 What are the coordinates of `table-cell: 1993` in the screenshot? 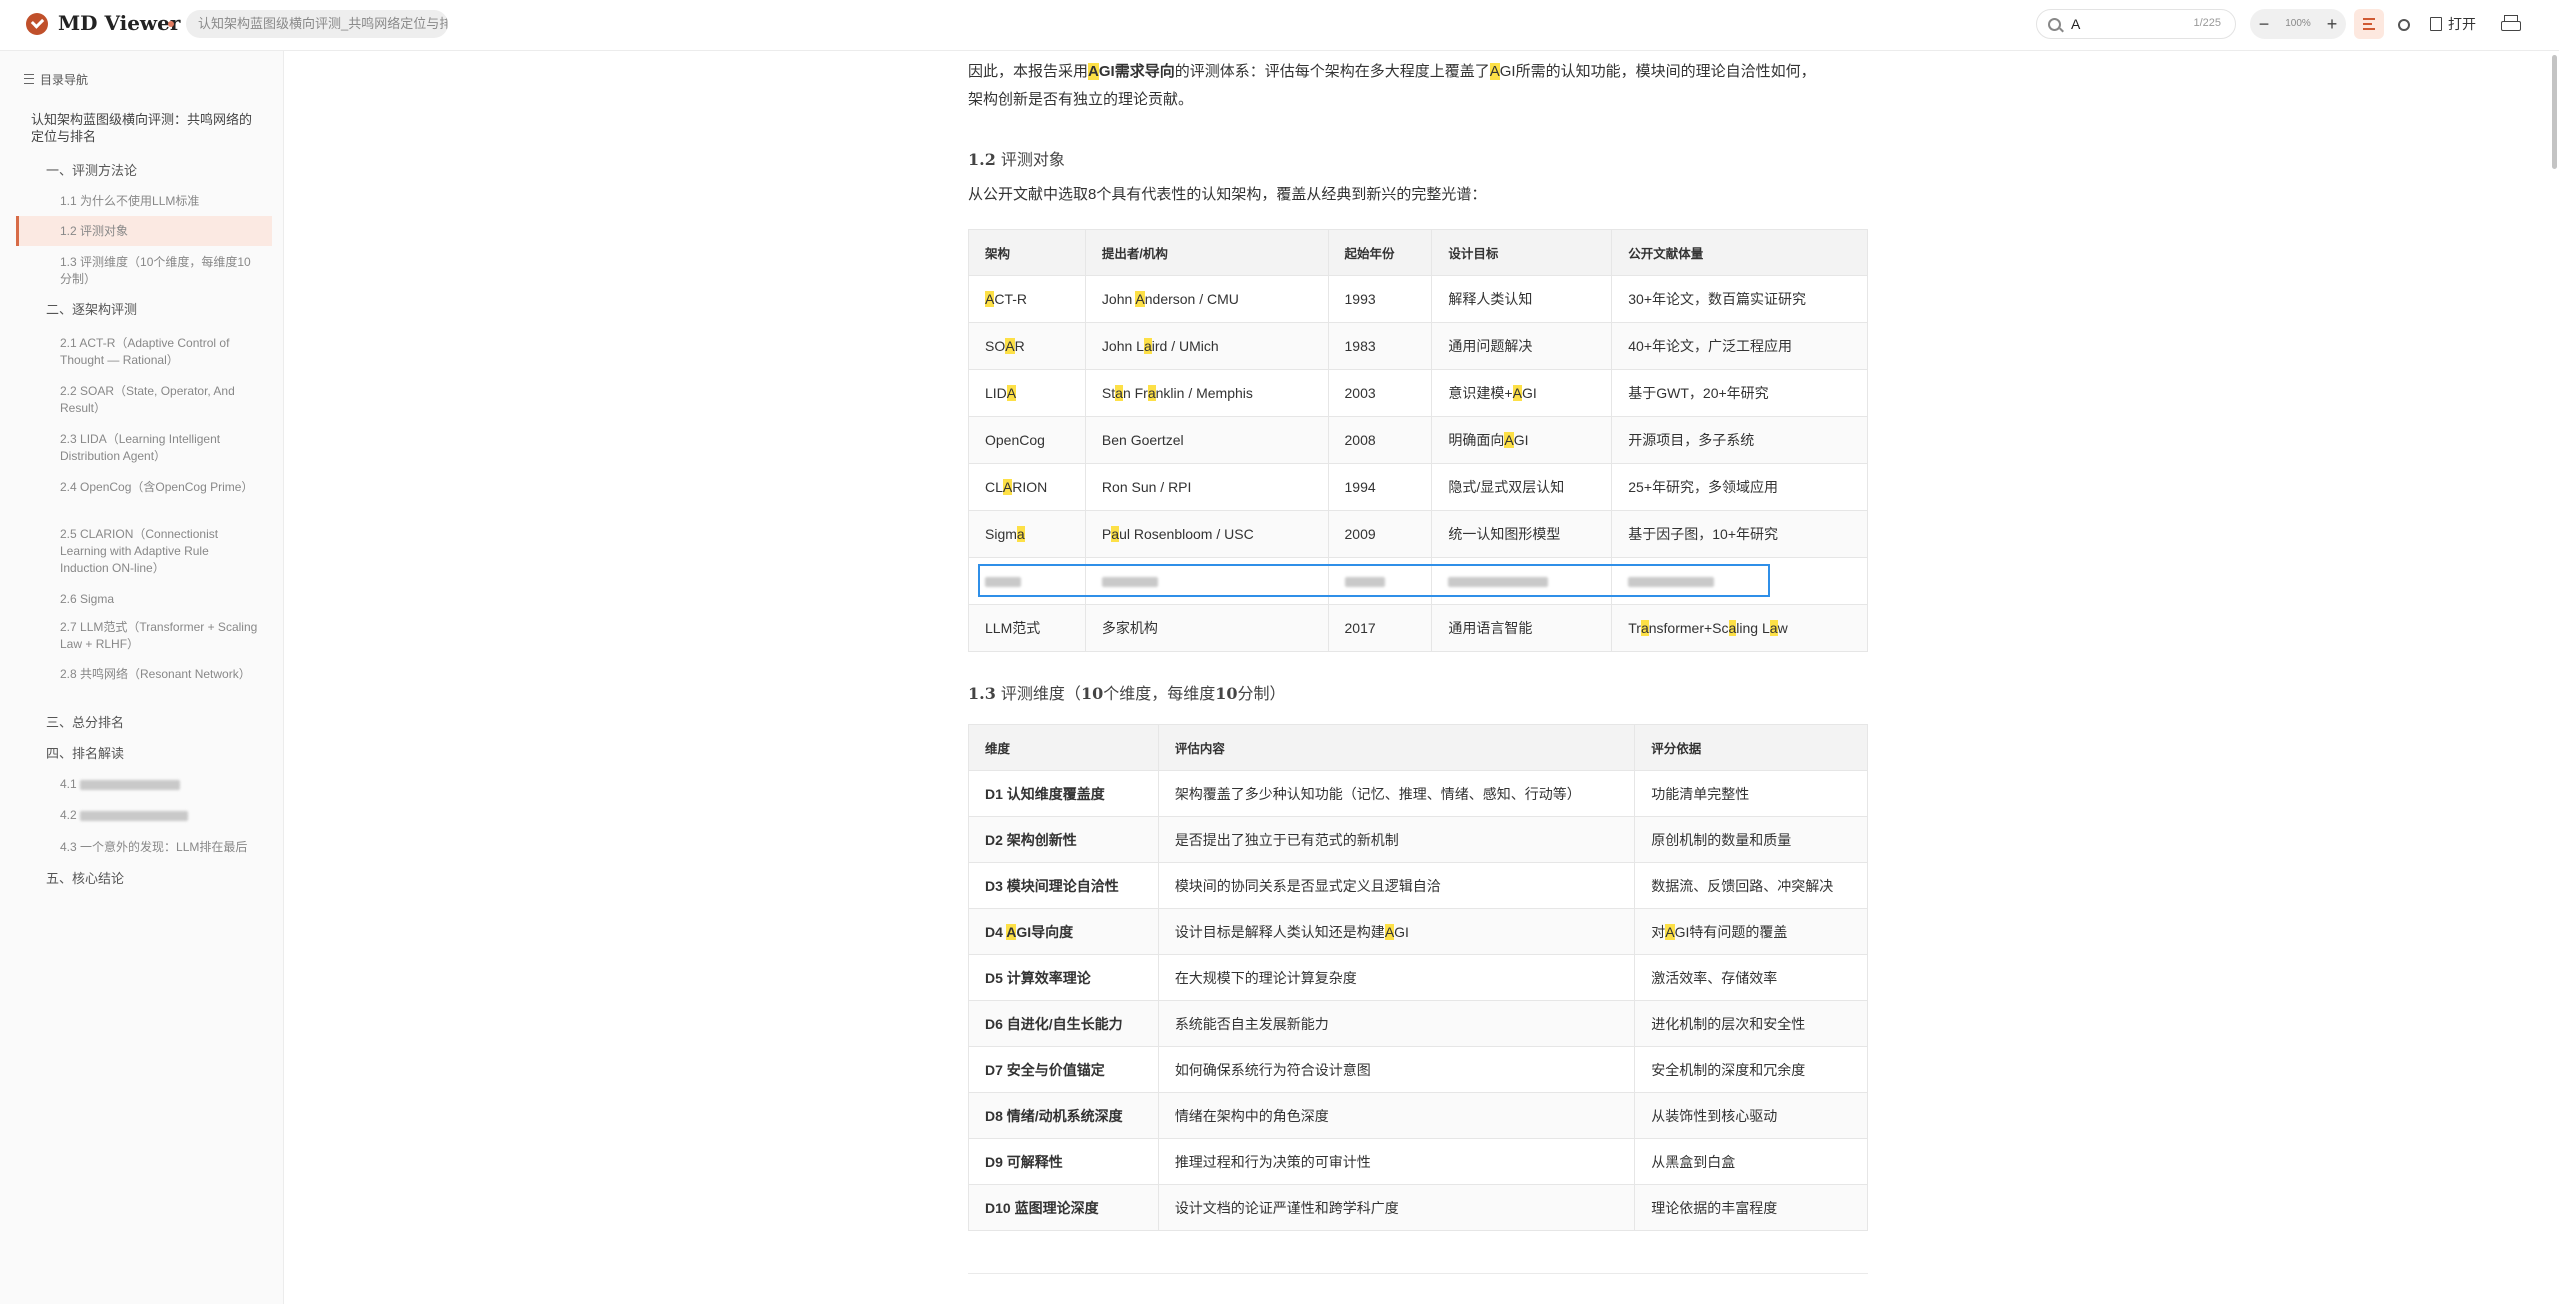 It's located at (1380, 299).